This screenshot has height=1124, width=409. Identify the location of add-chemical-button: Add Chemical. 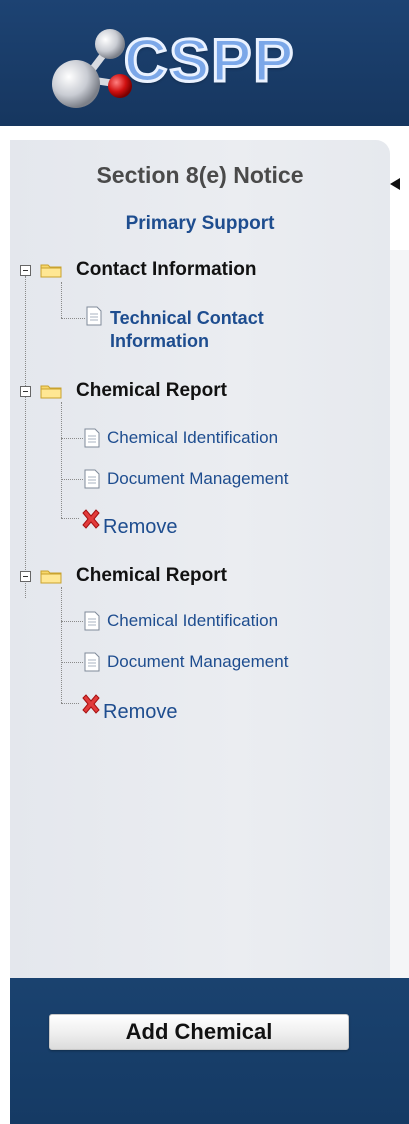
(199, 1032).